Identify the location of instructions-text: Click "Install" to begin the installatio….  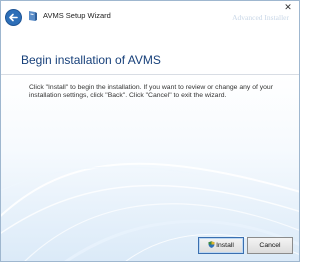
(151, 92).